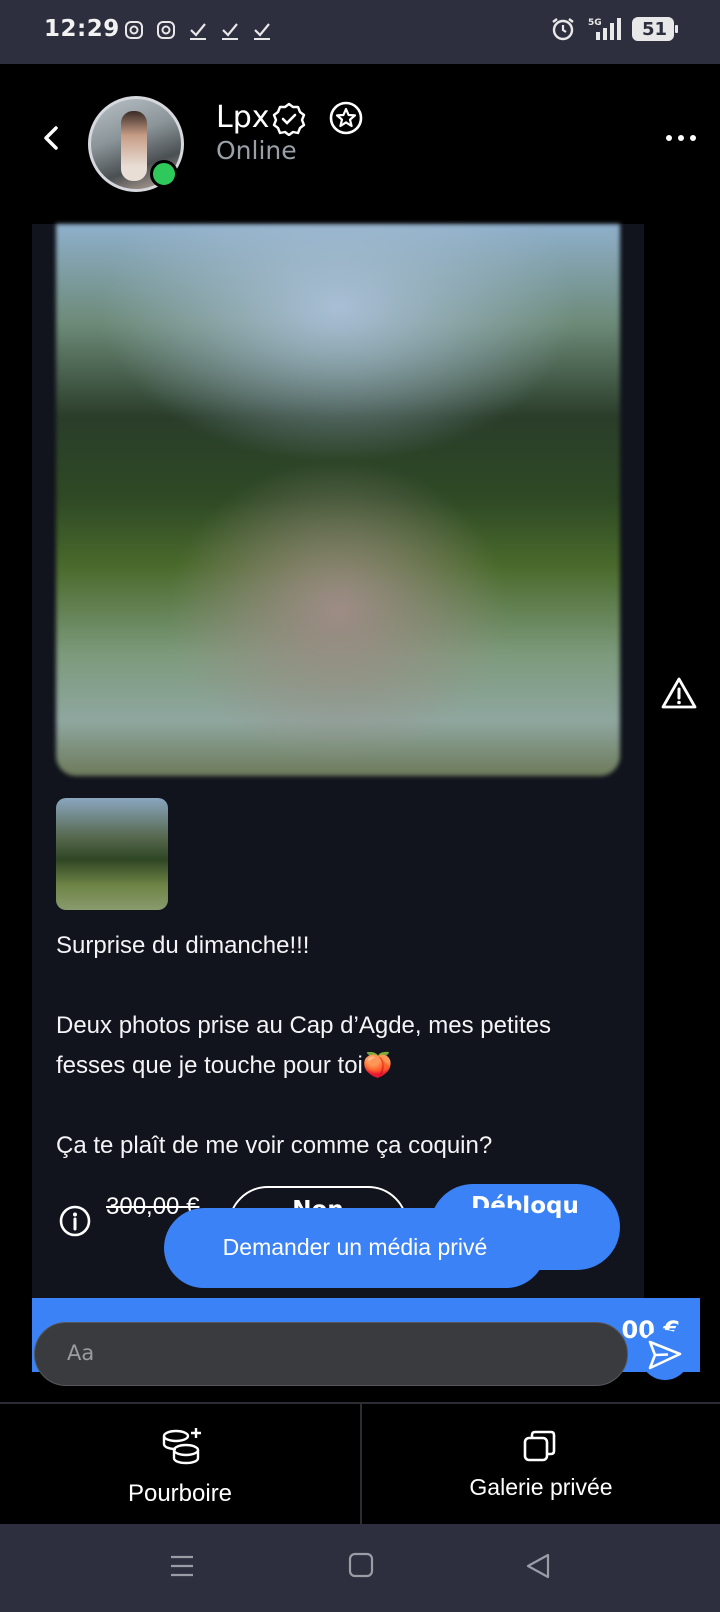 Image resolution: width=720 pixels, height=1612 pixels. What do you see at coordinates (82, 29) in the screenshot?
I see `status-time: 12:29` at bounding box center [82, 29].